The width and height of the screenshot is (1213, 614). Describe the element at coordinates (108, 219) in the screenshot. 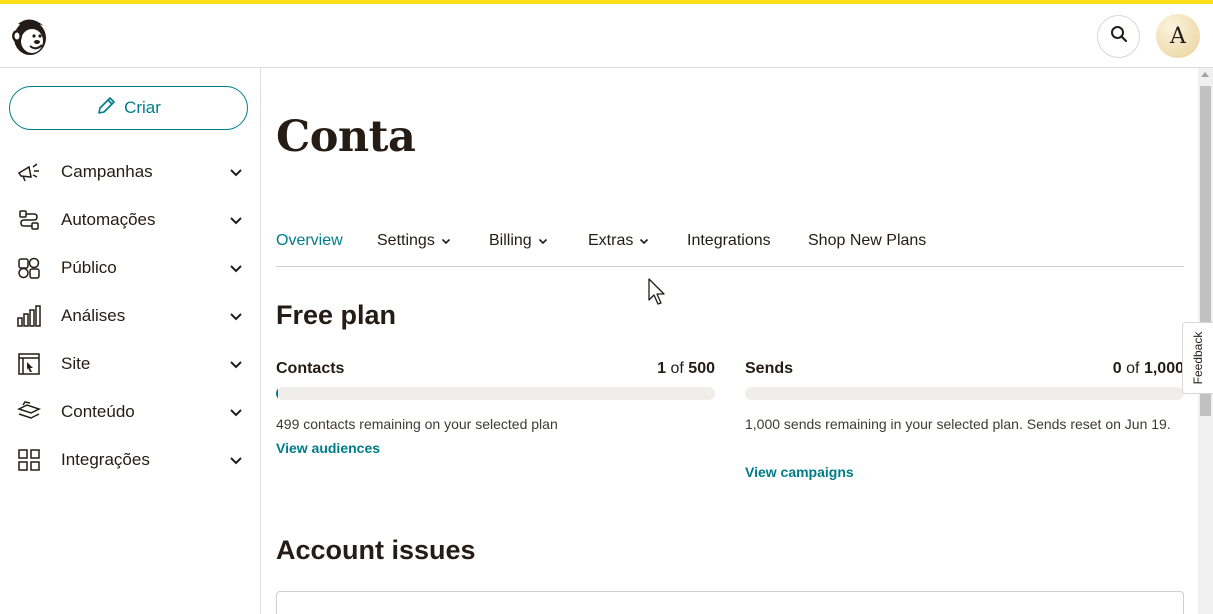

I see `sidebar-item-label: Automações` at that location.